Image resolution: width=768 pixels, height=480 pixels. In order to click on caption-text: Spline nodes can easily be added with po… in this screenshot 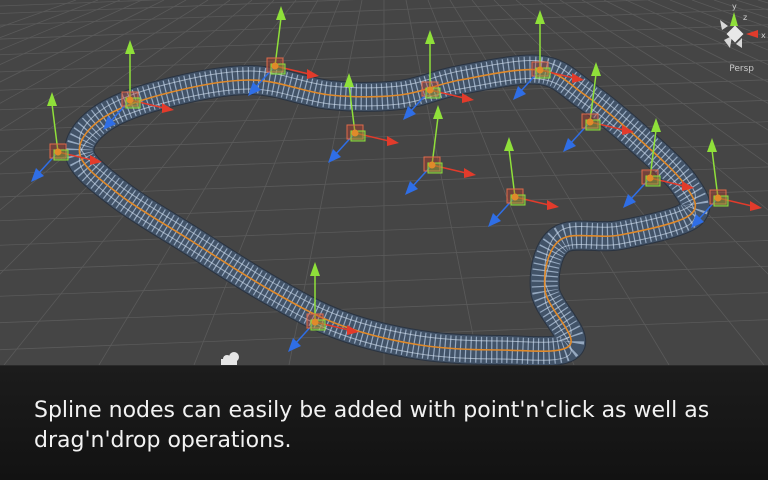, I will do `click(372, 425)`.